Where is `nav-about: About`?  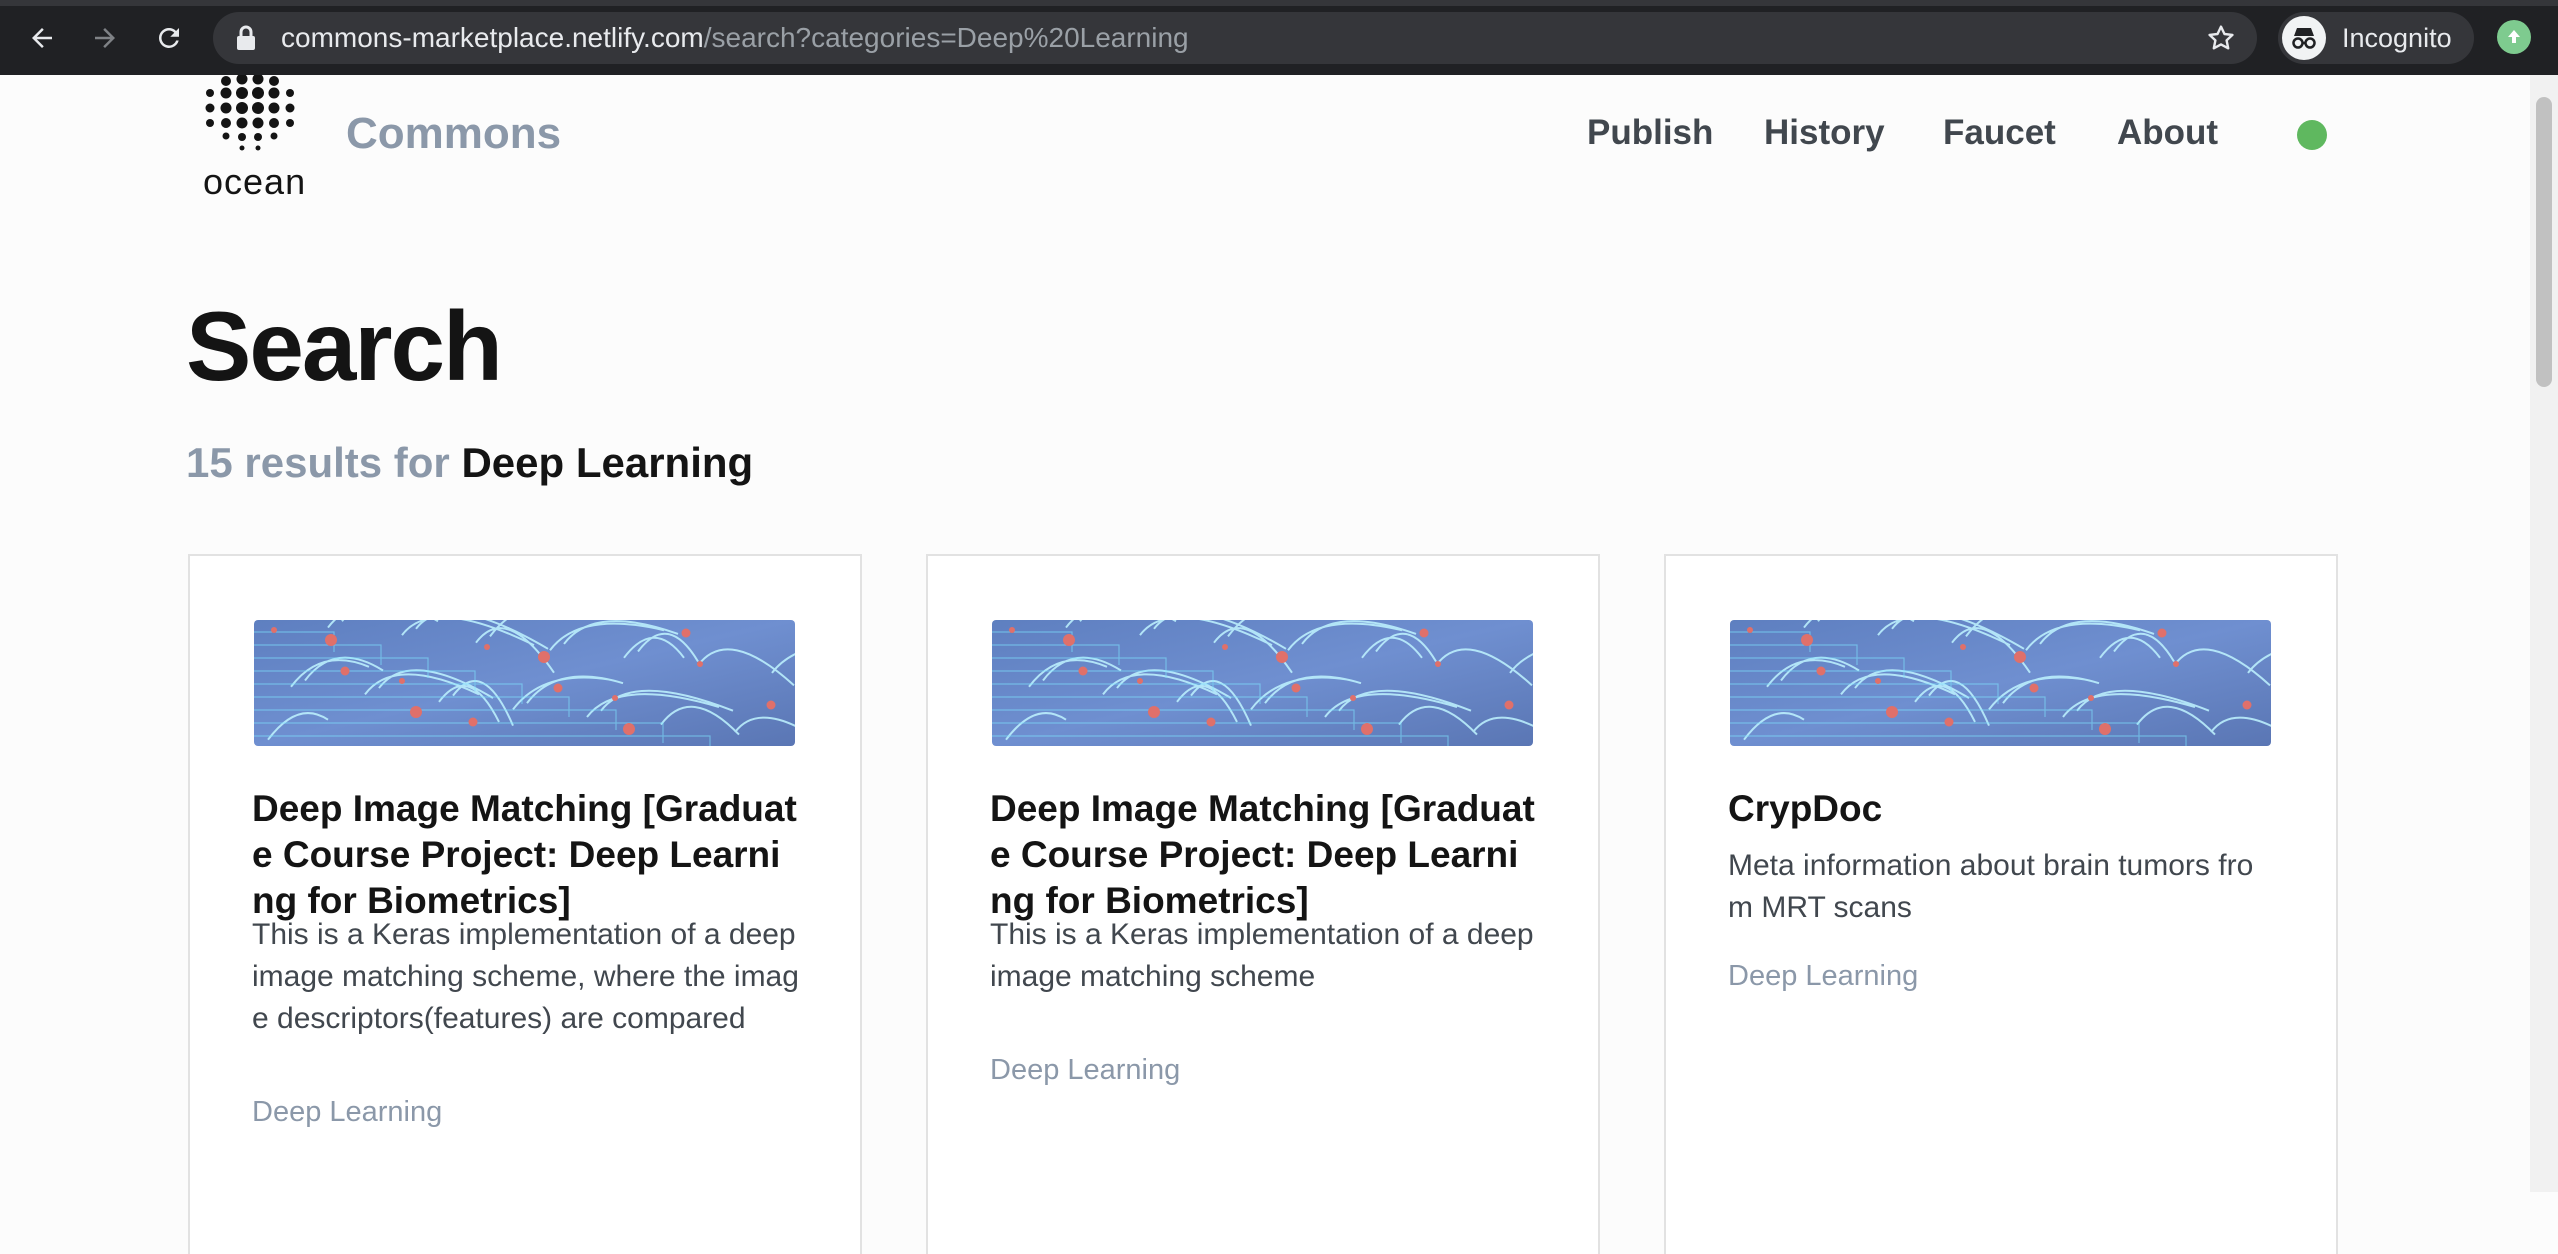
nav-about: About is located at coordinates (2167, 133).